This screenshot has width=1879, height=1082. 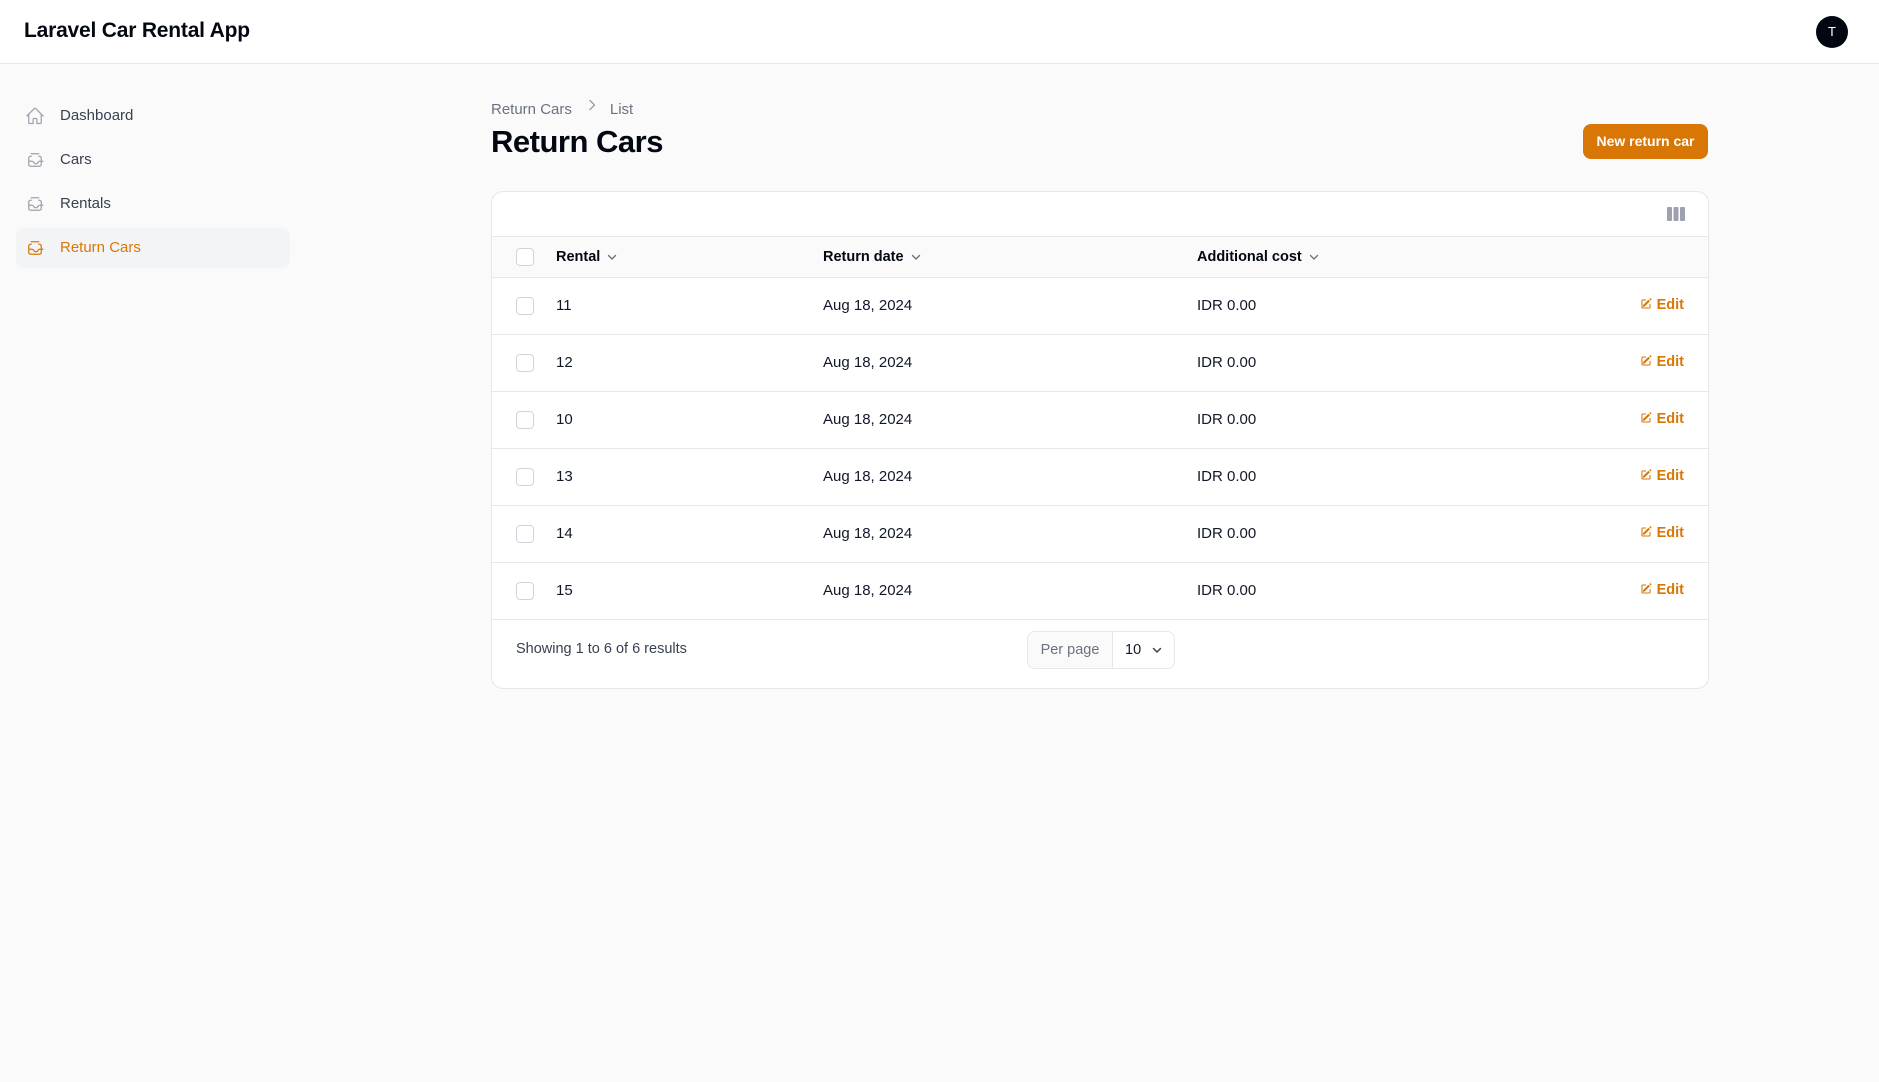 What do you see at coordinates (621, 109) in the screenshot?
I see `breadcrumb-current: List` at bounding box center [621, 109].